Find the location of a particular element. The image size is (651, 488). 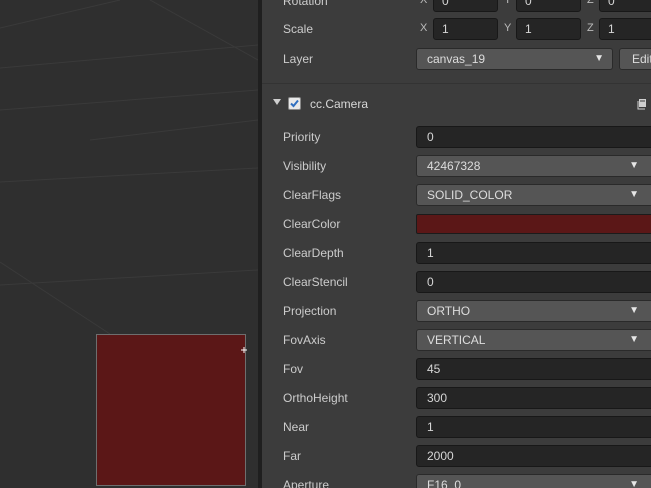

rotation-y-axis-label: Y is located at coordinates (508, 3).